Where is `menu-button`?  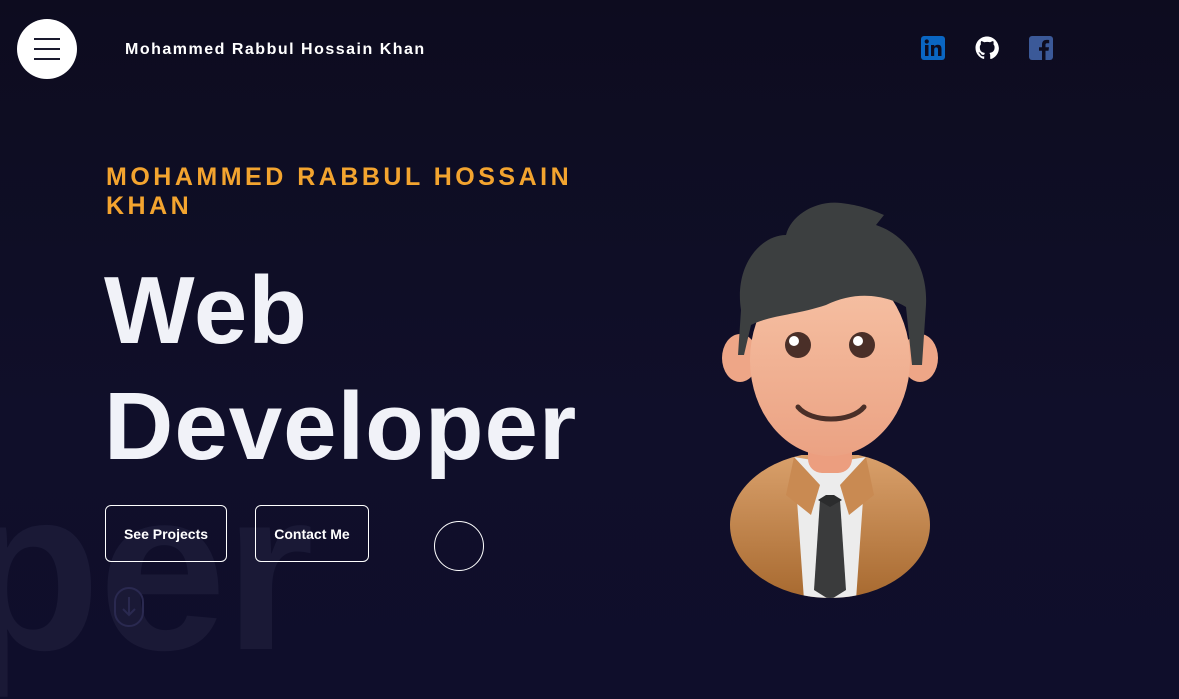 menu-button is located at coordinates (47, 49).